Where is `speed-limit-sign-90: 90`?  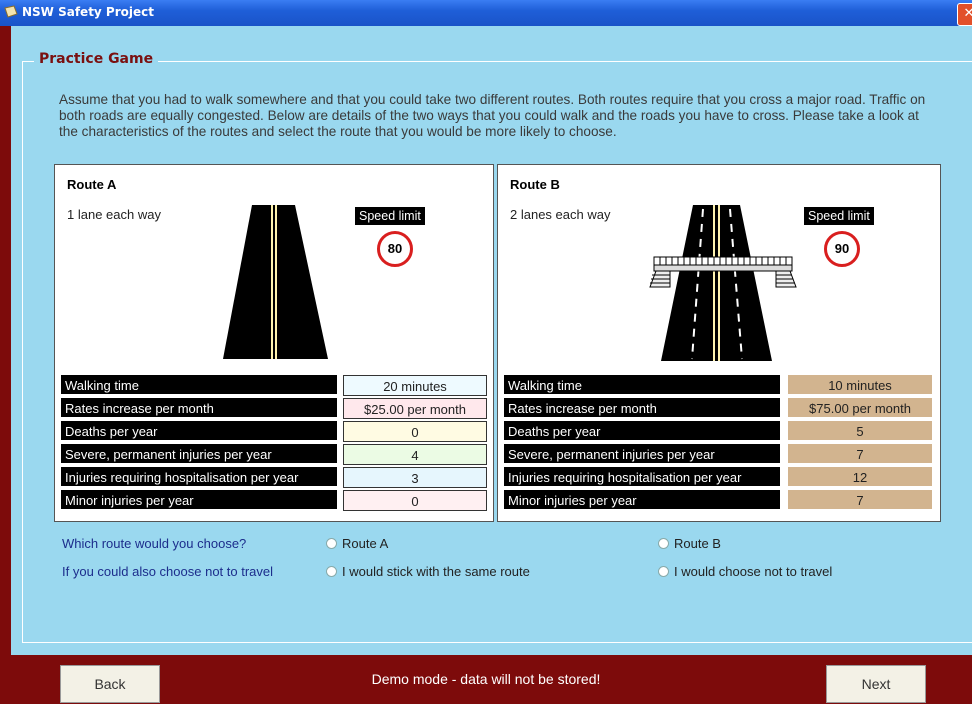
speed-limit-sign-90: 90 is located at coordinates (842, 249).